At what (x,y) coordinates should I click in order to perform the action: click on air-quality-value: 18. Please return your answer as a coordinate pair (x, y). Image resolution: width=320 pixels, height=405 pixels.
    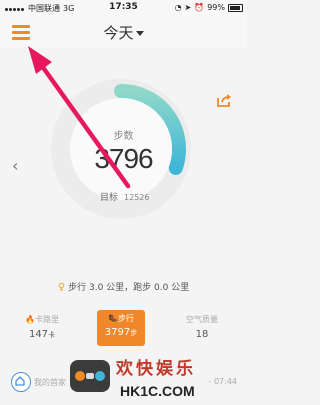
    Looking at the image, I should click on (202, 334).